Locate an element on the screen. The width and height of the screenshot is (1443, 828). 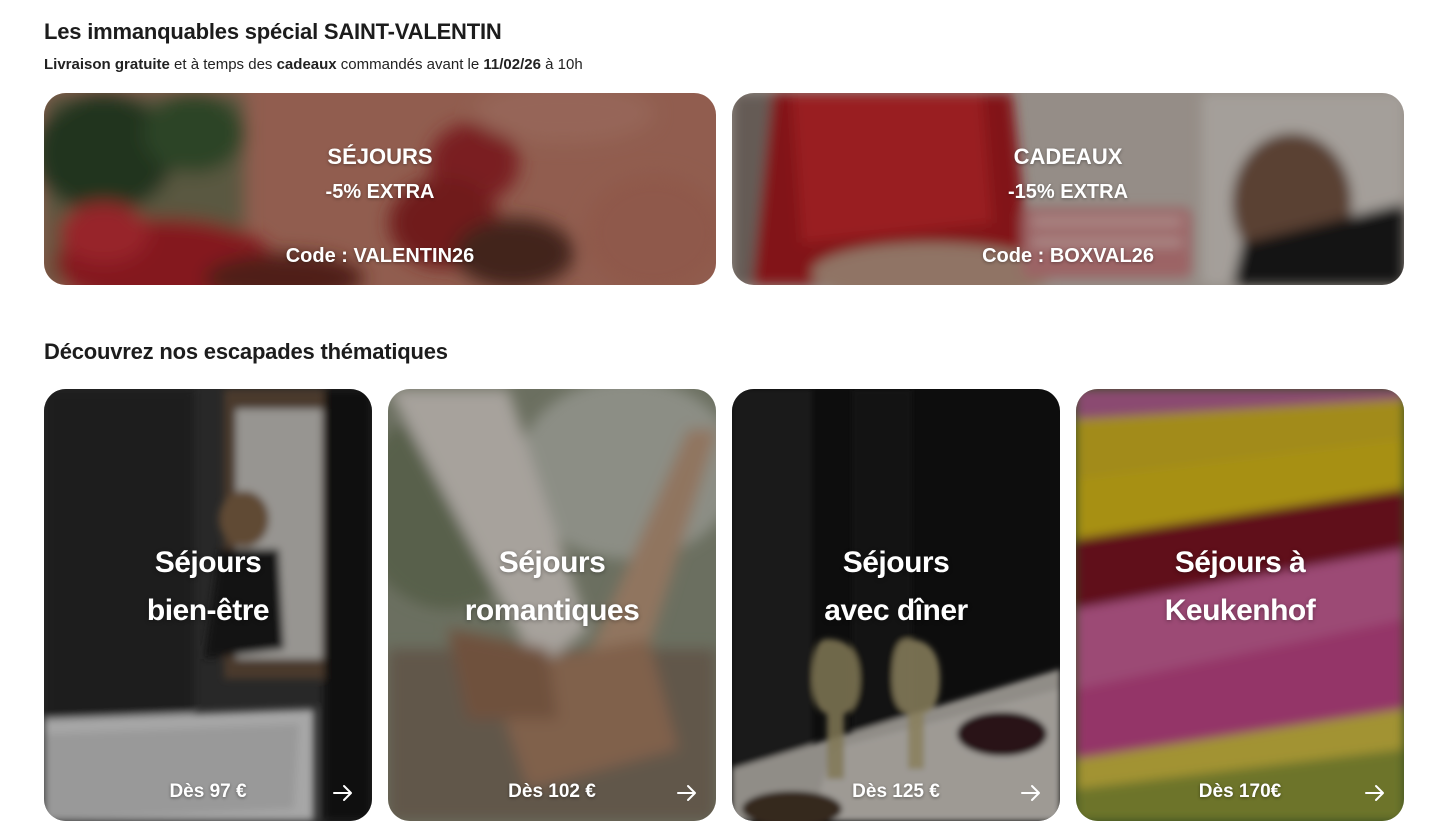
subtitle-bold-free-delivery: Livraison gratuite is located at coordinates (107, 64).